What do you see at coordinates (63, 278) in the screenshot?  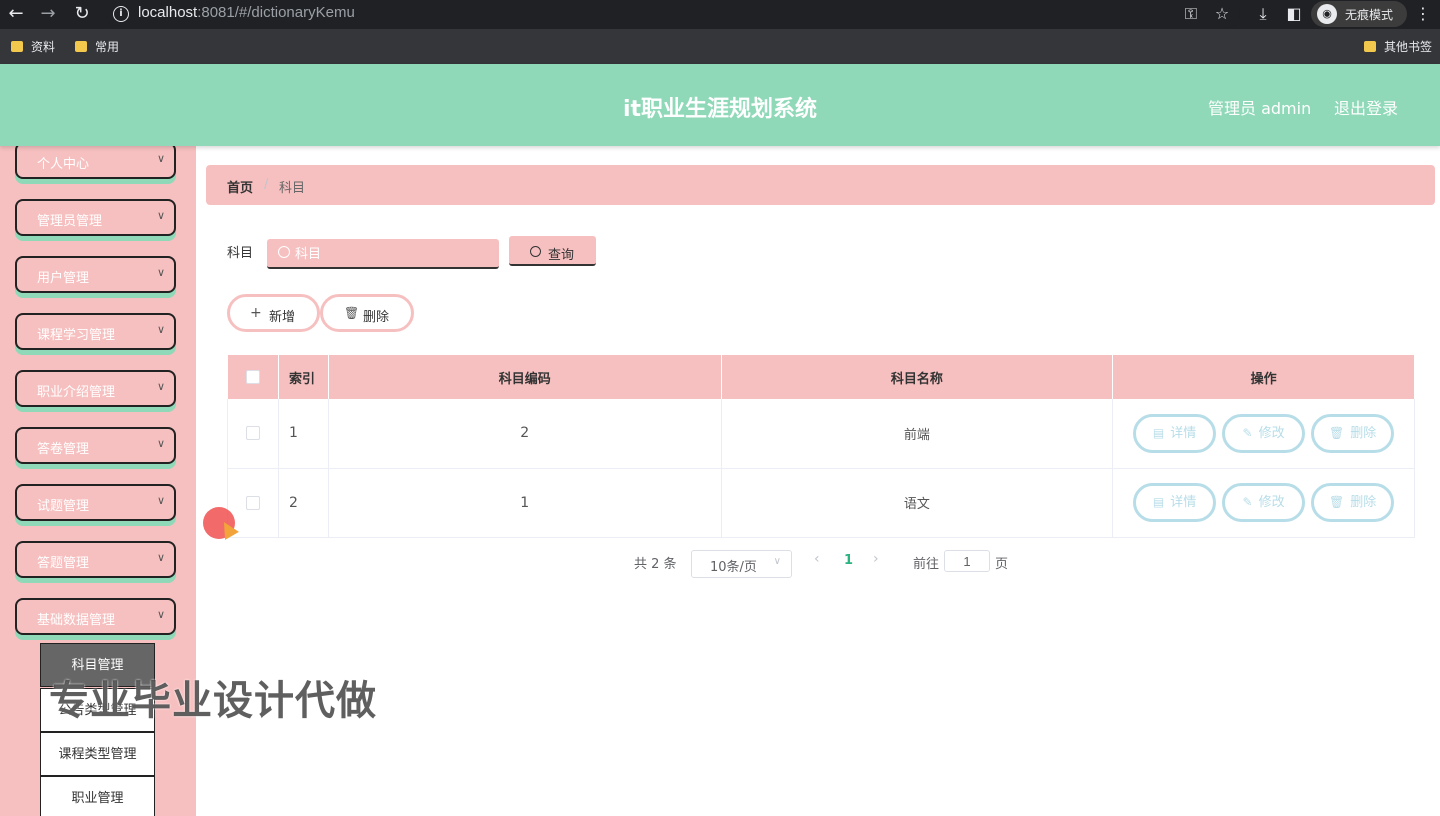 I see `sidebar-item-label: 用户管理` at bounding box center [63, 278].